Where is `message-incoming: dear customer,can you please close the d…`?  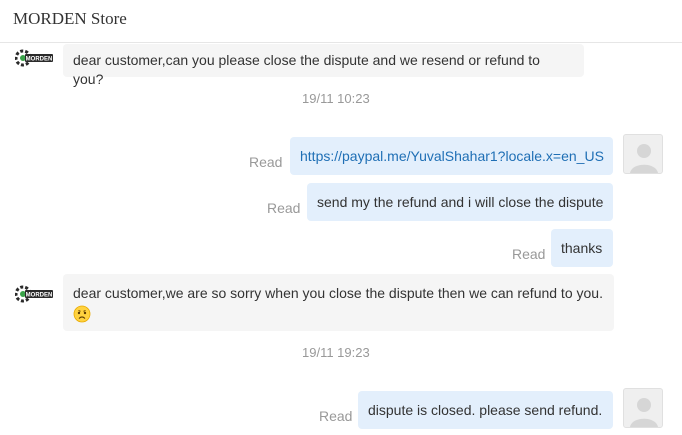
message-incoming: dear customer,can you please close the d… is located at coordinates (323, 65).